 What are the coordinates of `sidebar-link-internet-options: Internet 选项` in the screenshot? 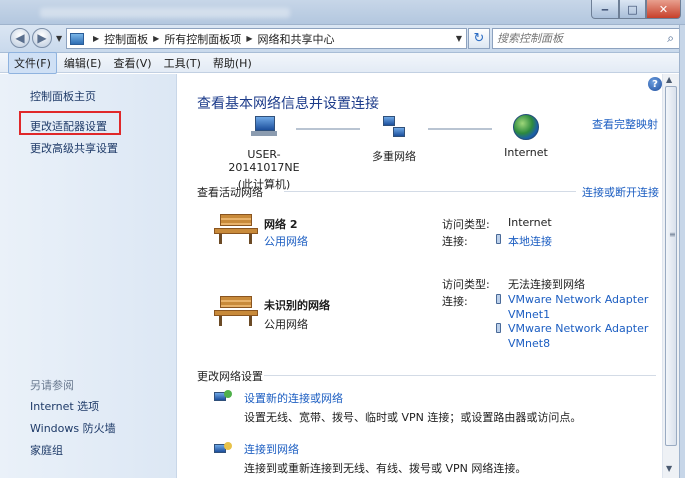 It's located at (64, 406).